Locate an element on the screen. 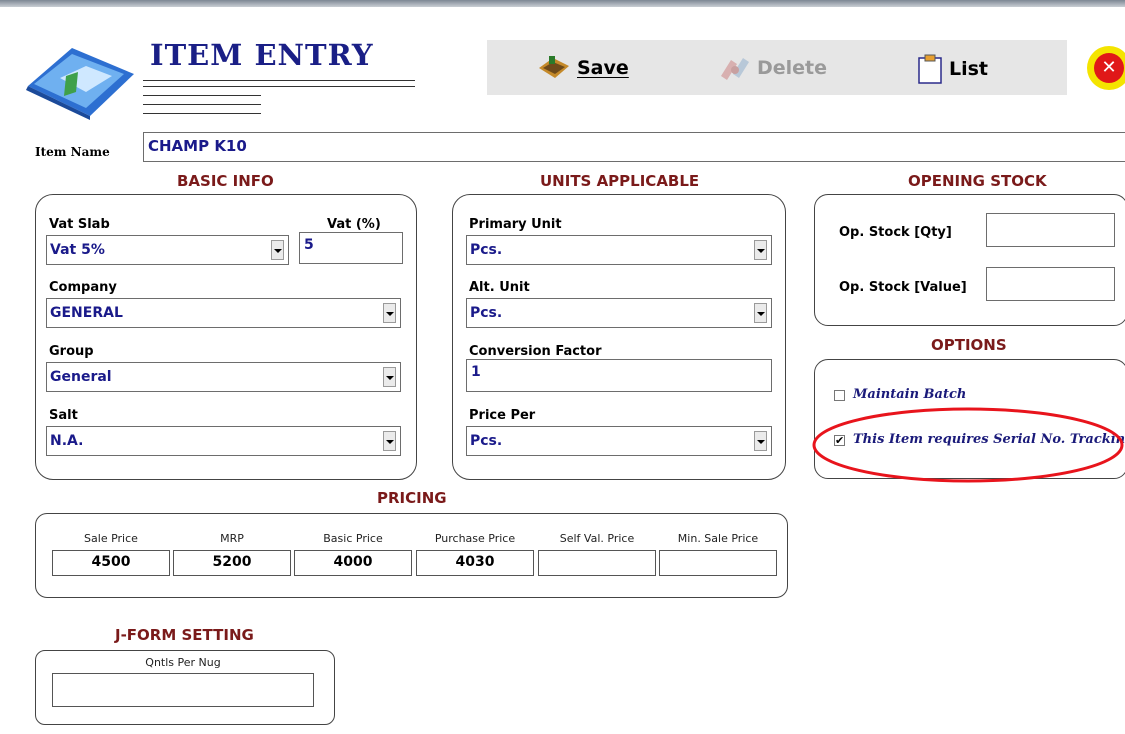 The width and height of the screenshot is (1125, 734). alt-unit-label: Alt. Unit is located at coordinates (499, 287).